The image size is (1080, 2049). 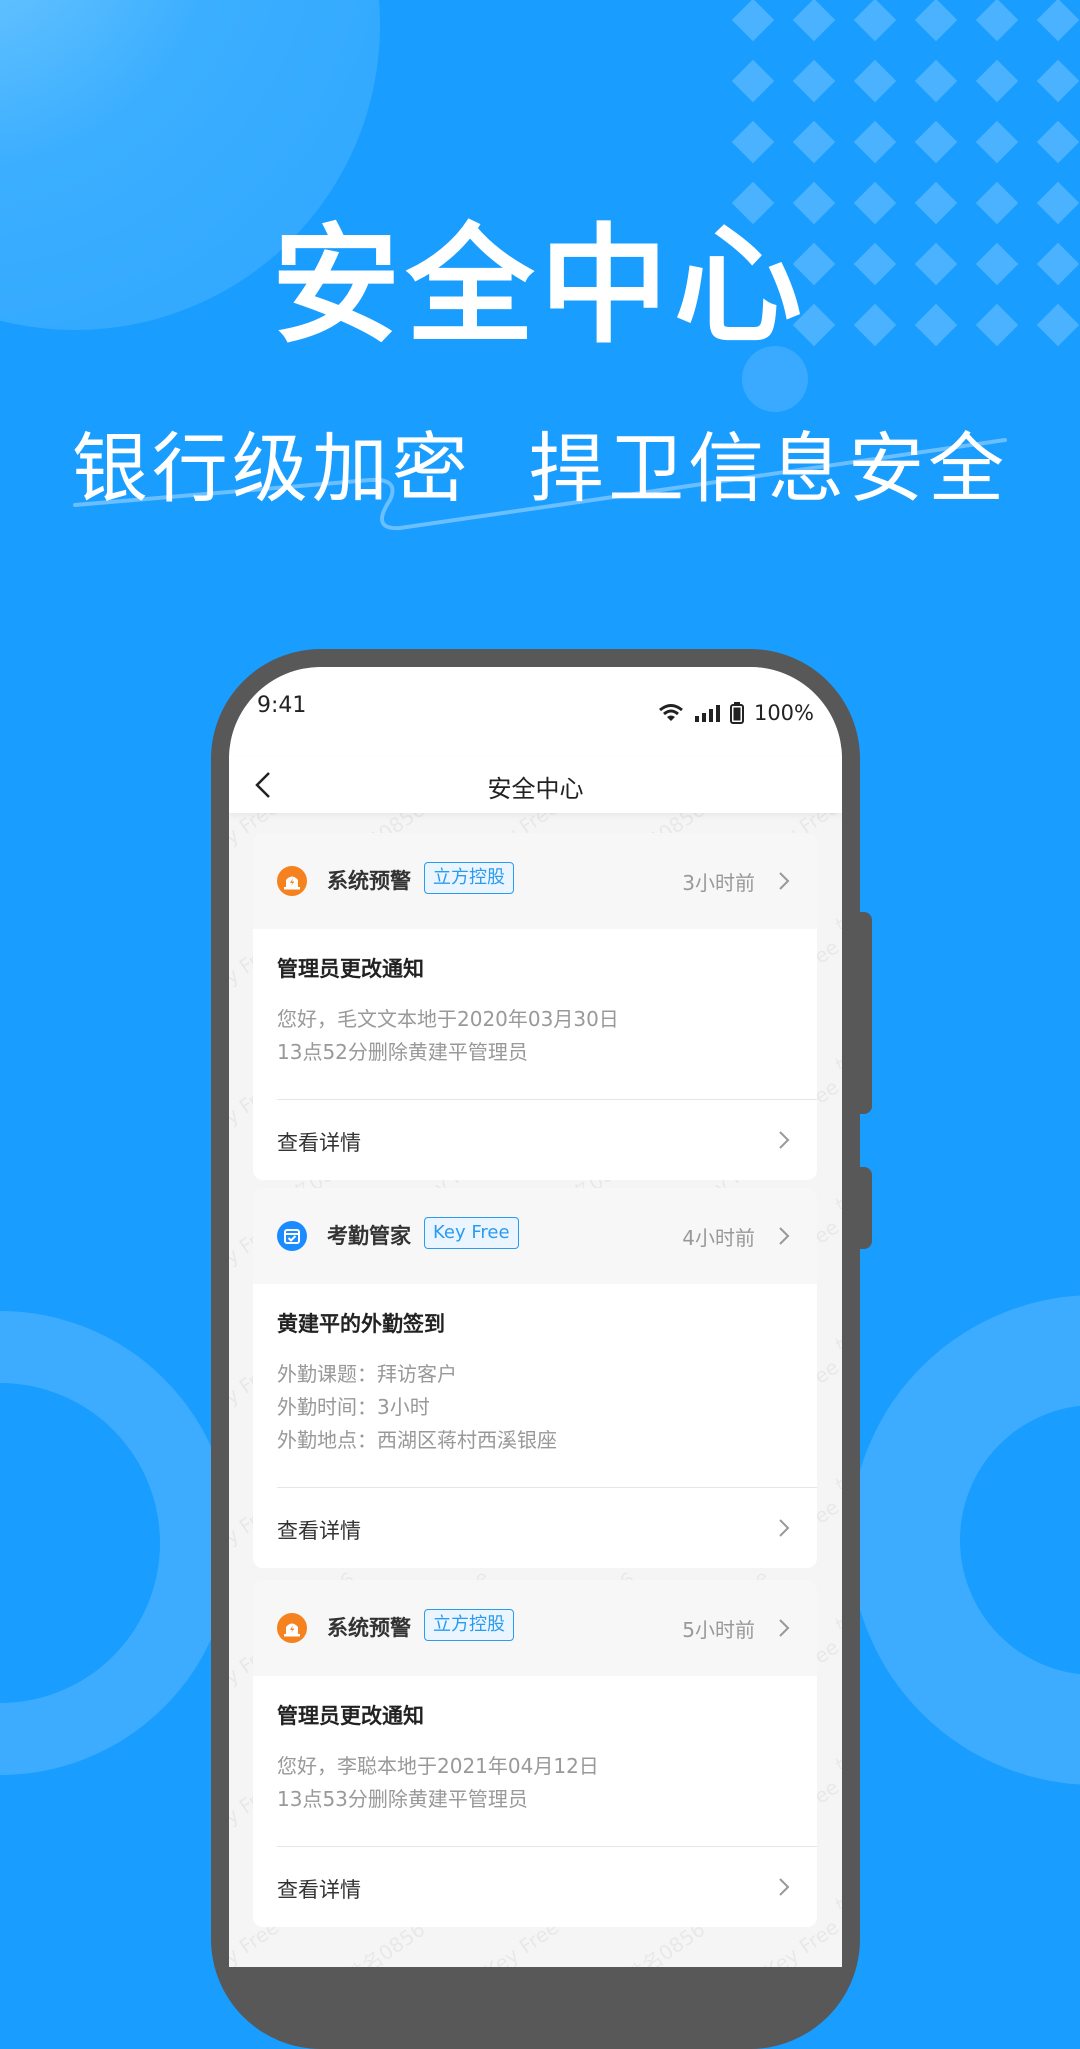 What do you see at coordinates (671, 712) in the screenshot?
I see `wifi-icon` at bounding box center [671, 712].